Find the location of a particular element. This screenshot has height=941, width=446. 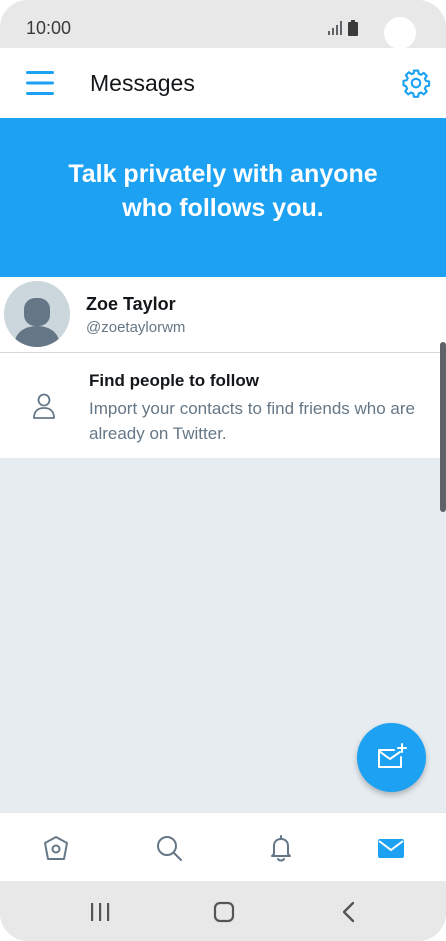

person-icon is located at coordinates (44, 406).